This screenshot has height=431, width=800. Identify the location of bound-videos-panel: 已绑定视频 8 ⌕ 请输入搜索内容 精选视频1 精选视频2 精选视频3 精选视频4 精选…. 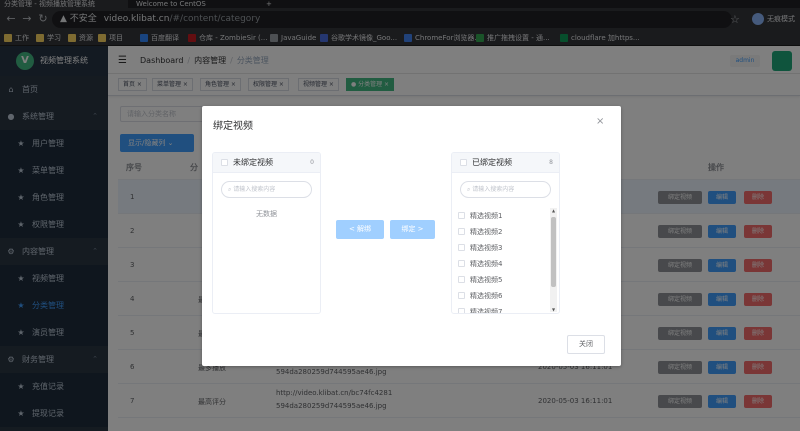
(505, 233).